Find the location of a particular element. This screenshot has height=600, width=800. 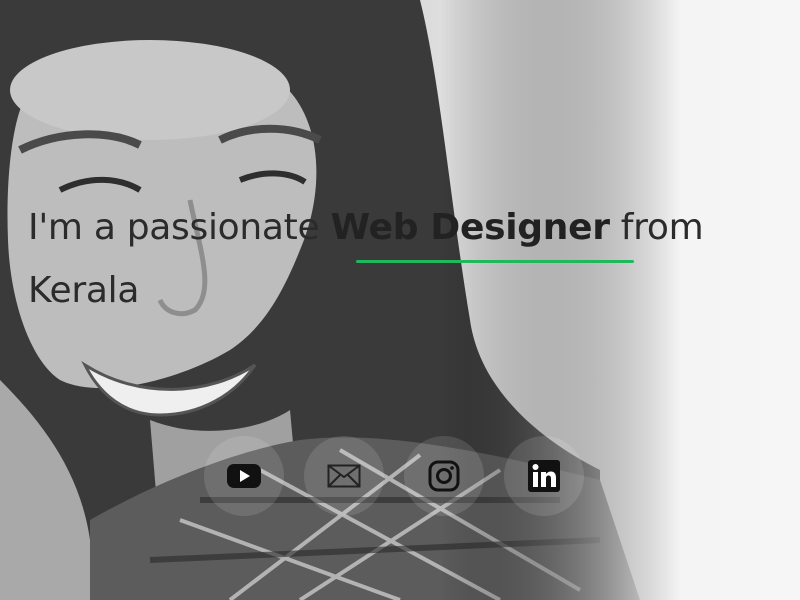

instagram-icon is located at coordinates (444, 476).